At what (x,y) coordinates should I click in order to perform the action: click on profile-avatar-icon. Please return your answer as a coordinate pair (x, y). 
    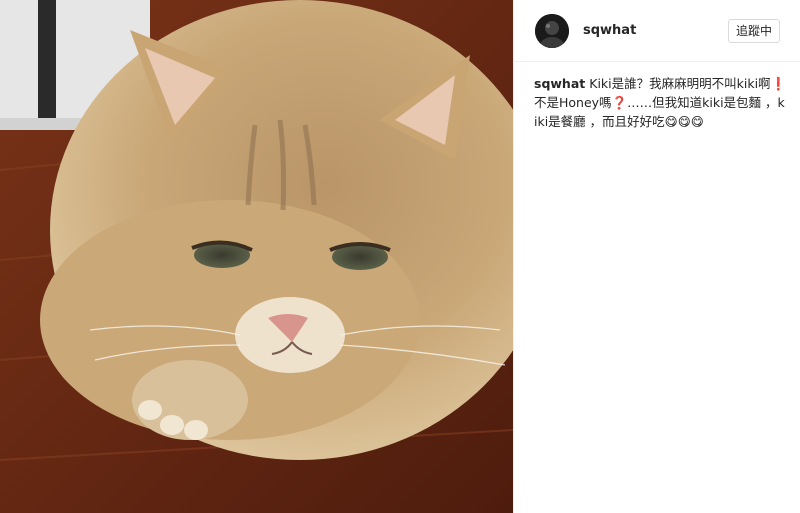
    Looking at the image, I should click on (552, 30).